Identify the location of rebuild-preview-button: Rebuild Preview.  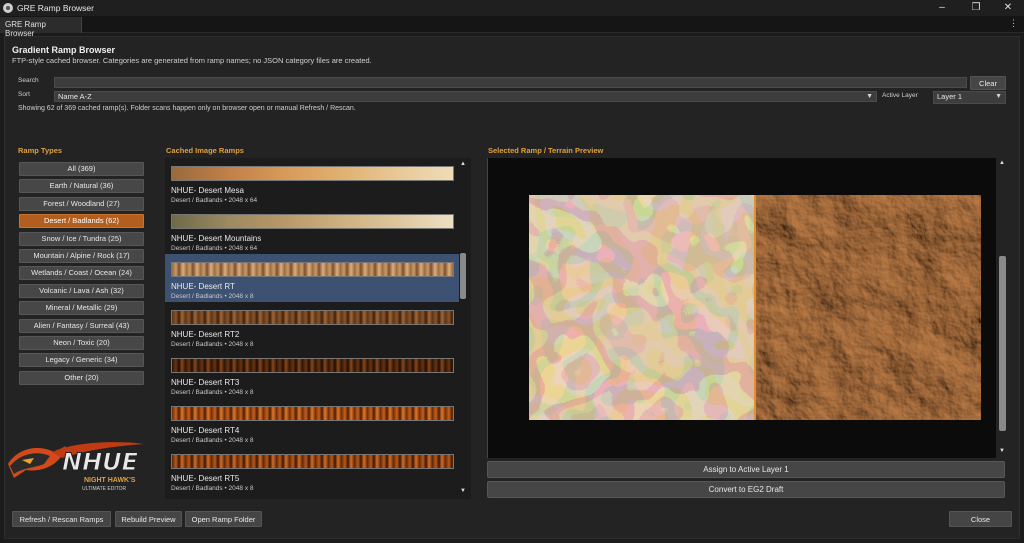
(148, 519).